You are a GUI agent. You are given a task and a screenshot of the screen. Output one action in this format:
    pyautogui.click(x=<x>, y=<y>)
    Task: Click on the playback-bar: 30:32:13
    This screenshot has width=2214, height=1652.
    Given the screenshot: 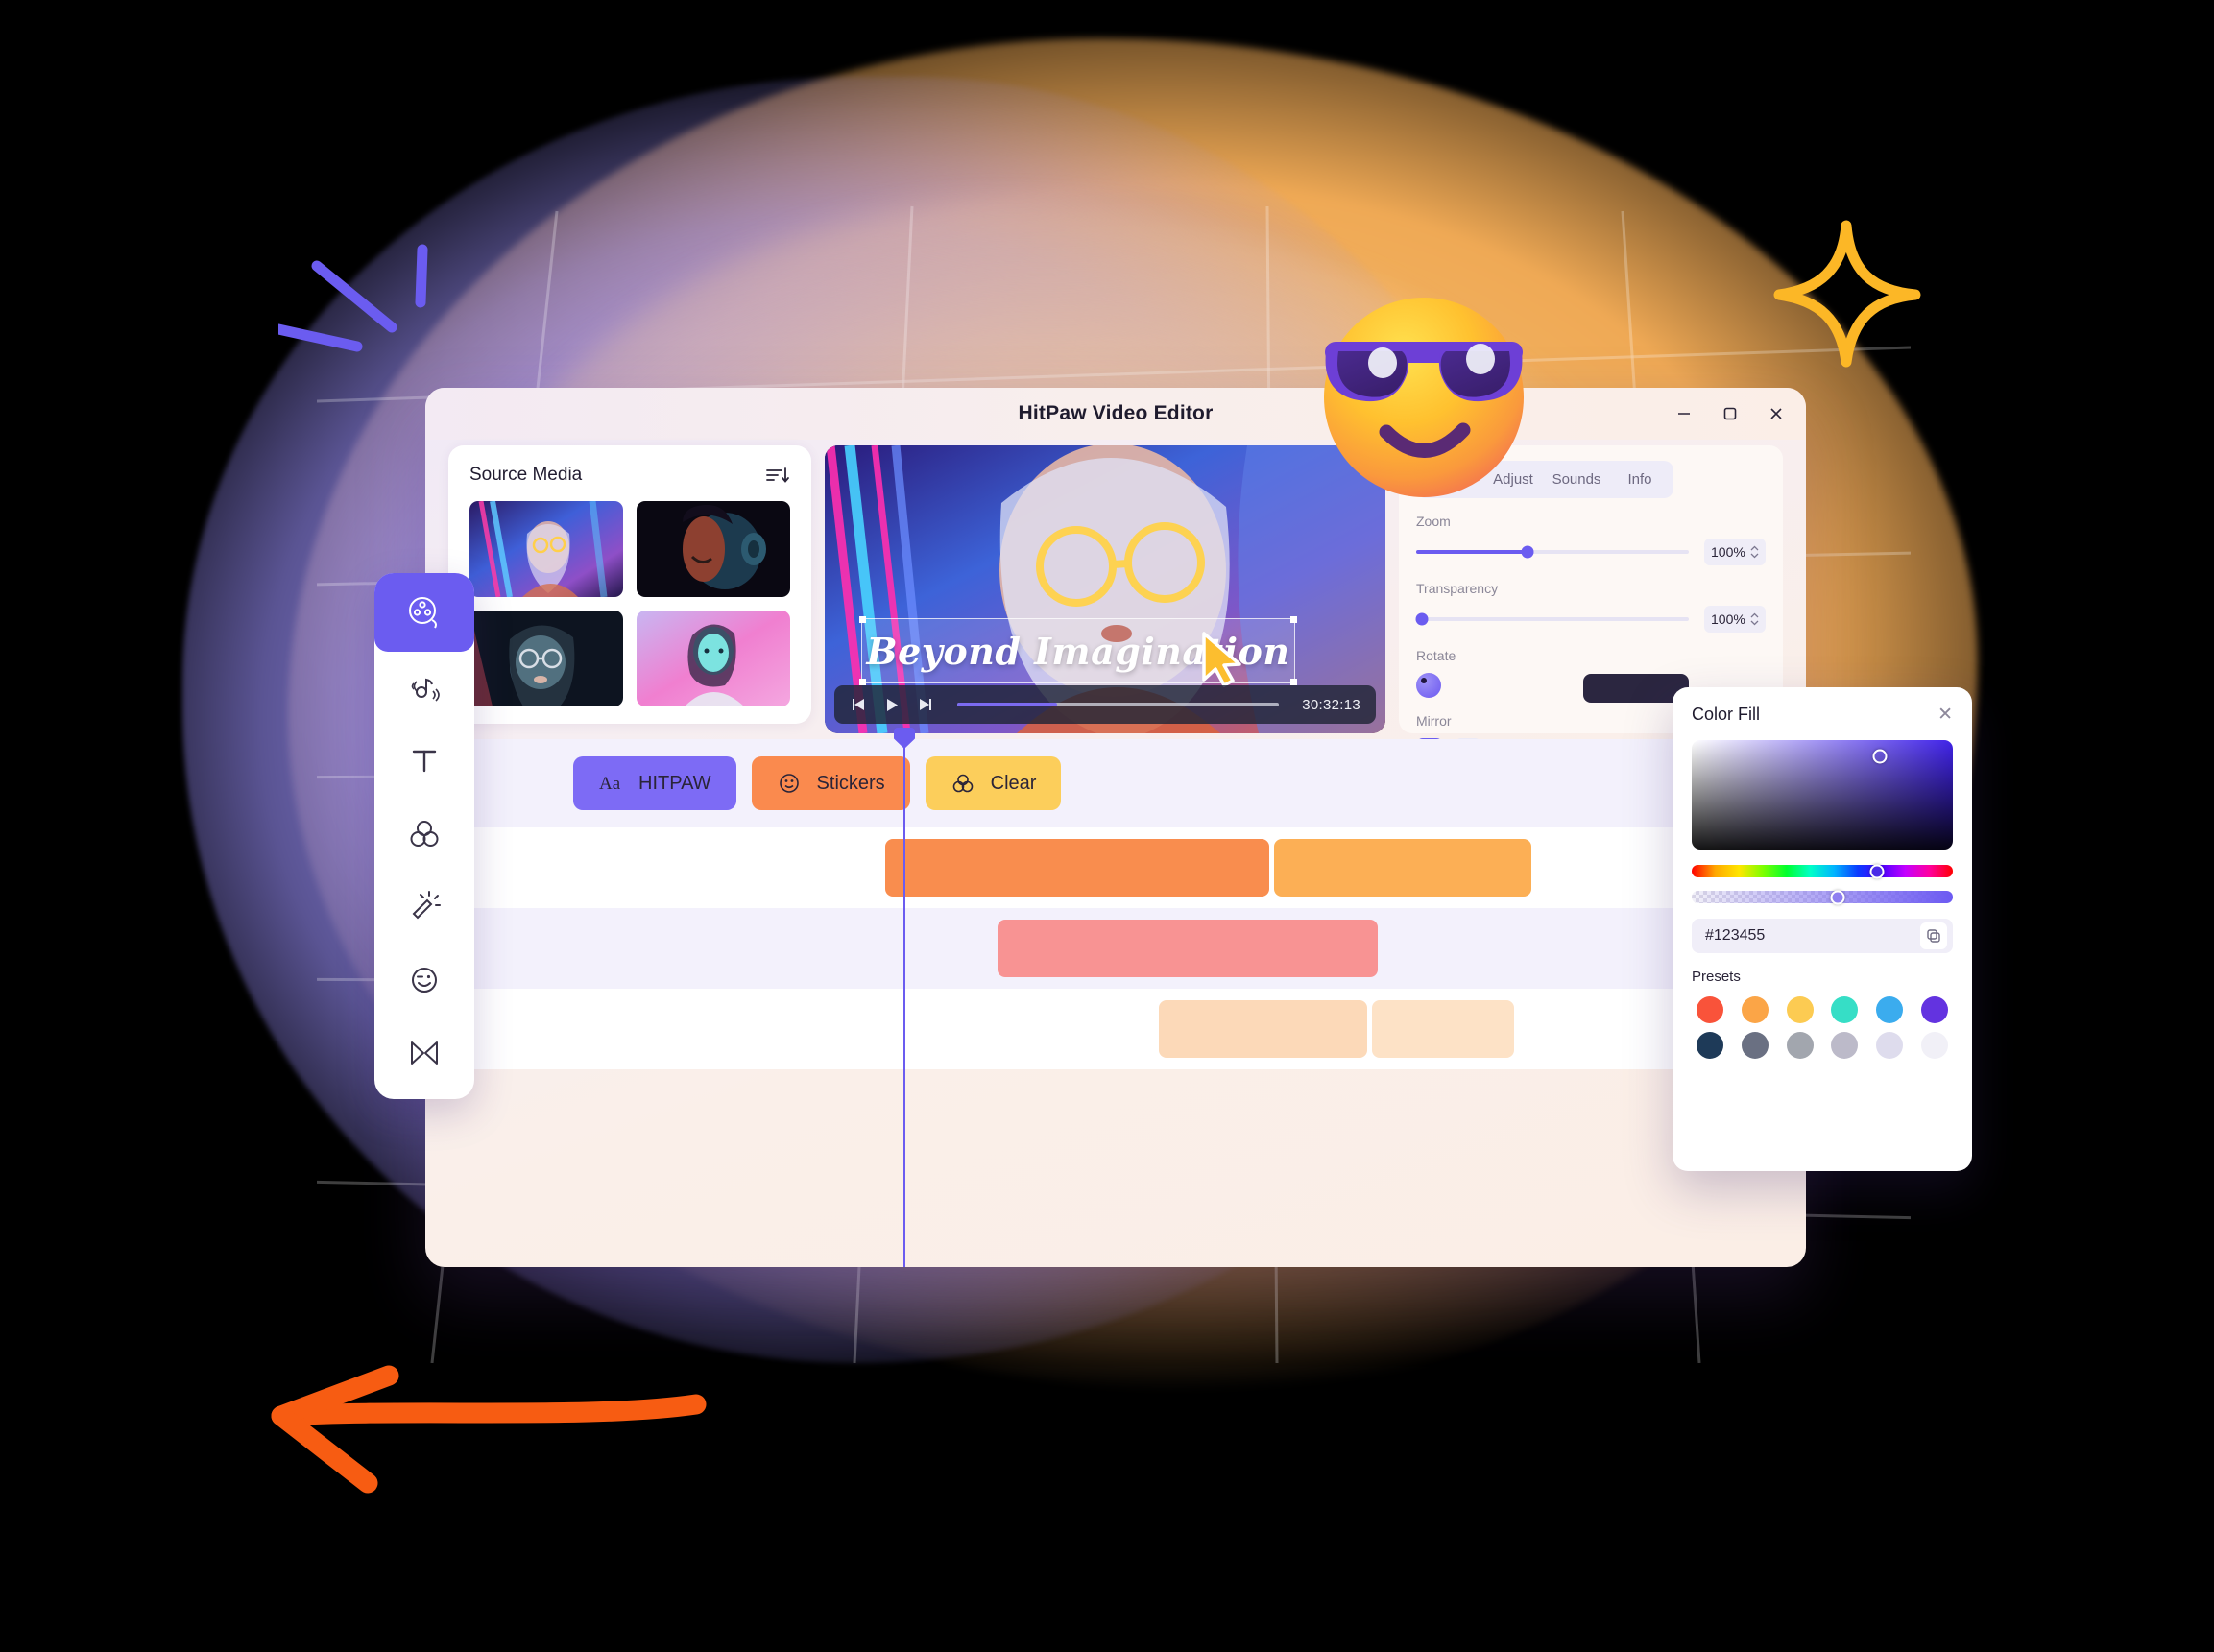 What is the action you would take?
    pyautogui.click(x=1105, y=705)
    